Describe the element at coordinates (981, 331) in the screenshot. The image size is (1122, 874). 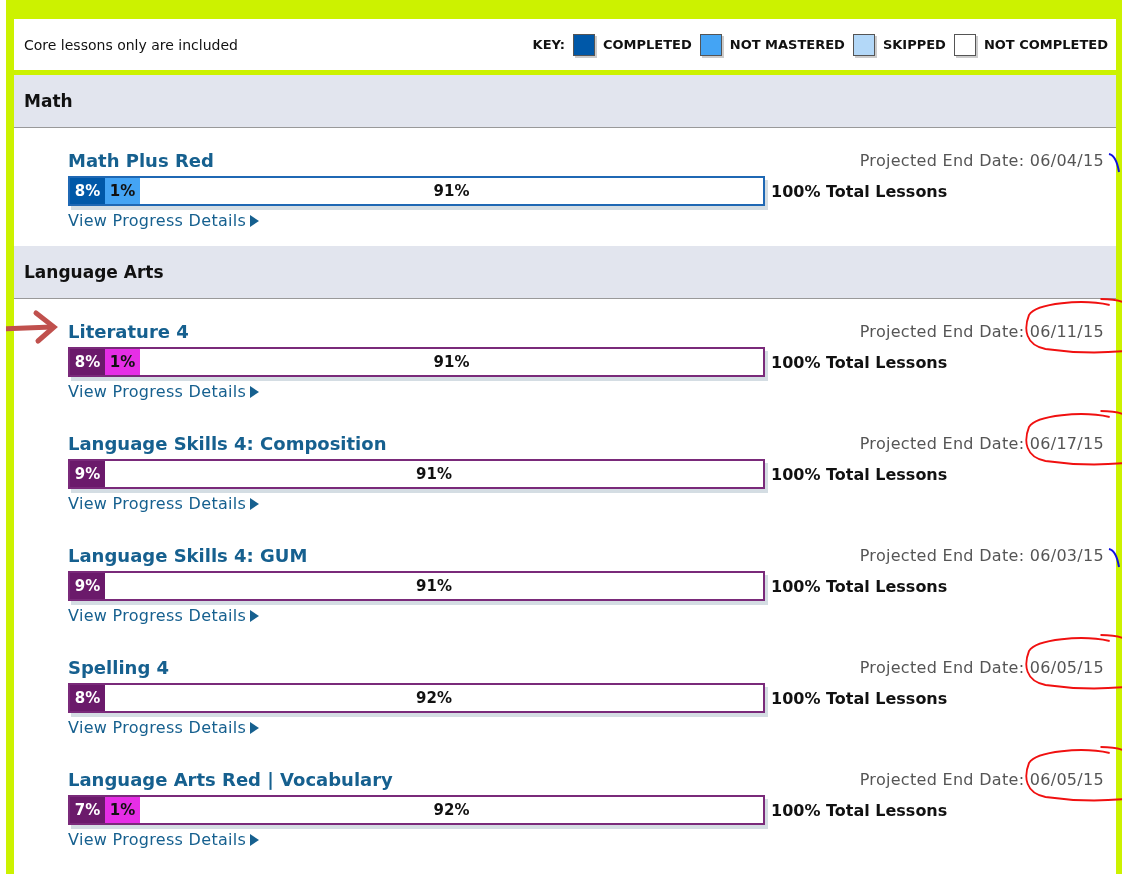
I see `projected-end-date: Projected End Date: 06/11/15` at that location.